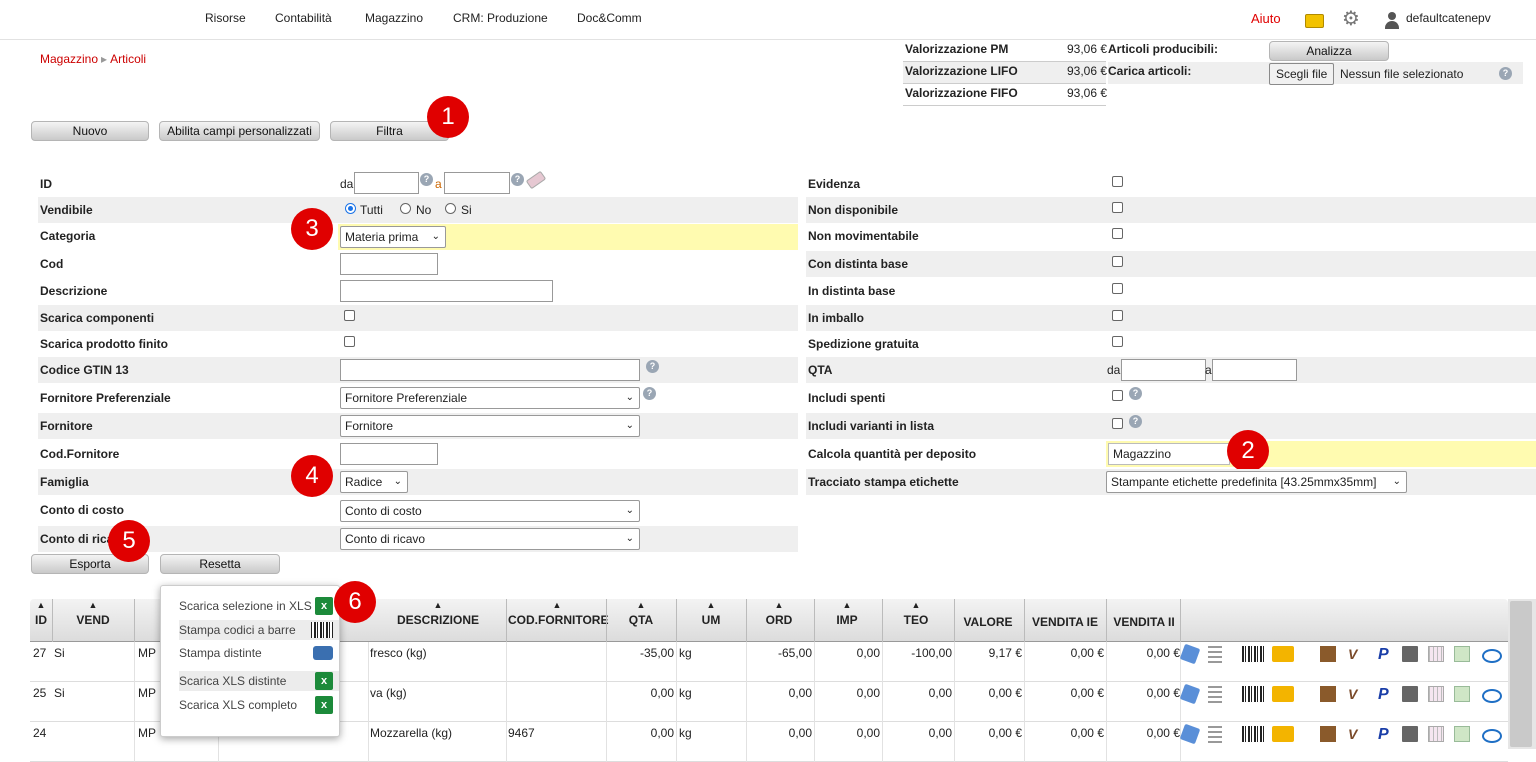 The width and height of the screenshot is (1536, 762). I want to click on highlight-checkbox, so click(1117, 181).